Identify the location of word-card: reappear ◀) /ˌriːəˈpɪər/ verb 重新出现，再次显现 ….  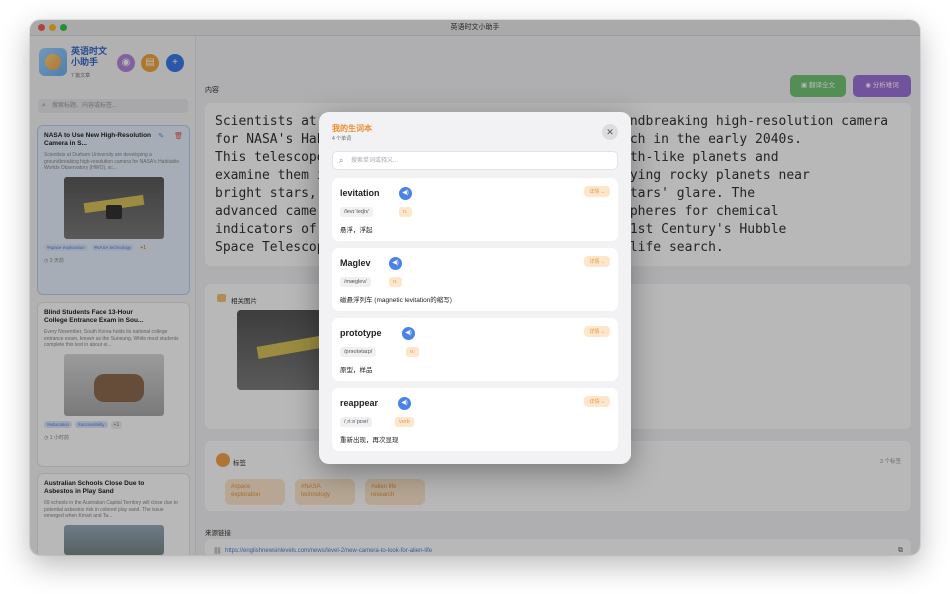
(475, 419).